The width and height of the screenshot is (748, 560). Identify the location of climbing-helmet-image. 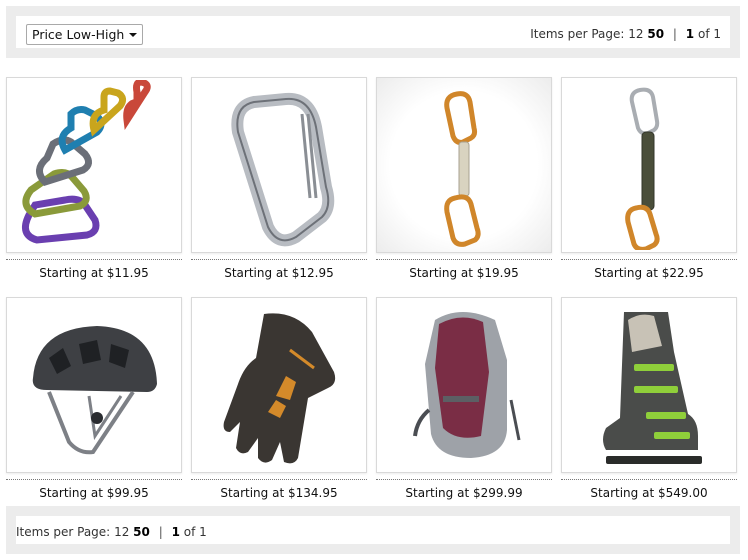
(94, 390).